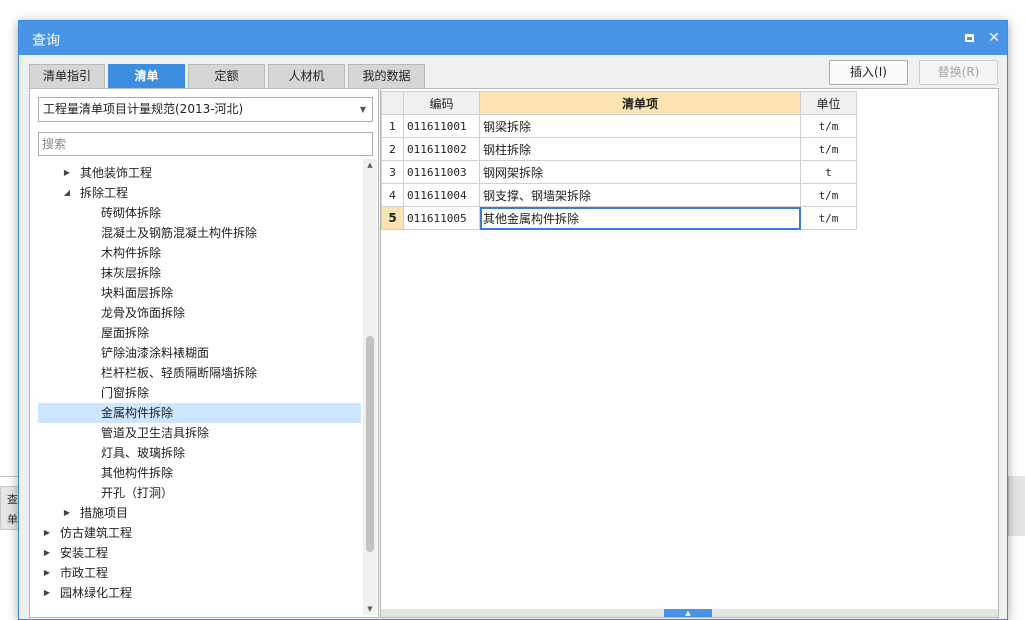 The height and width of the screenshot is (620, 1025). What do you see at coordinates (640, 218) in the screenshot?
I see `name-cell: 其他金属构件拆除` at bounding box center [640, 218].